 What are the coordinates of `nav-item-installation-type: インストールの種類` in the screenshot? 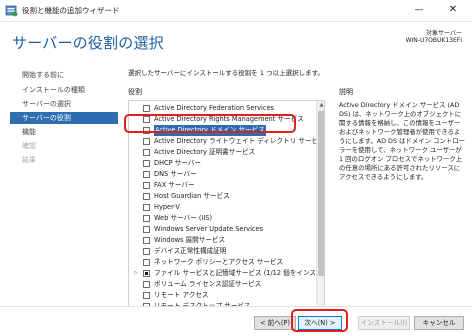 It's located at (53, 90).